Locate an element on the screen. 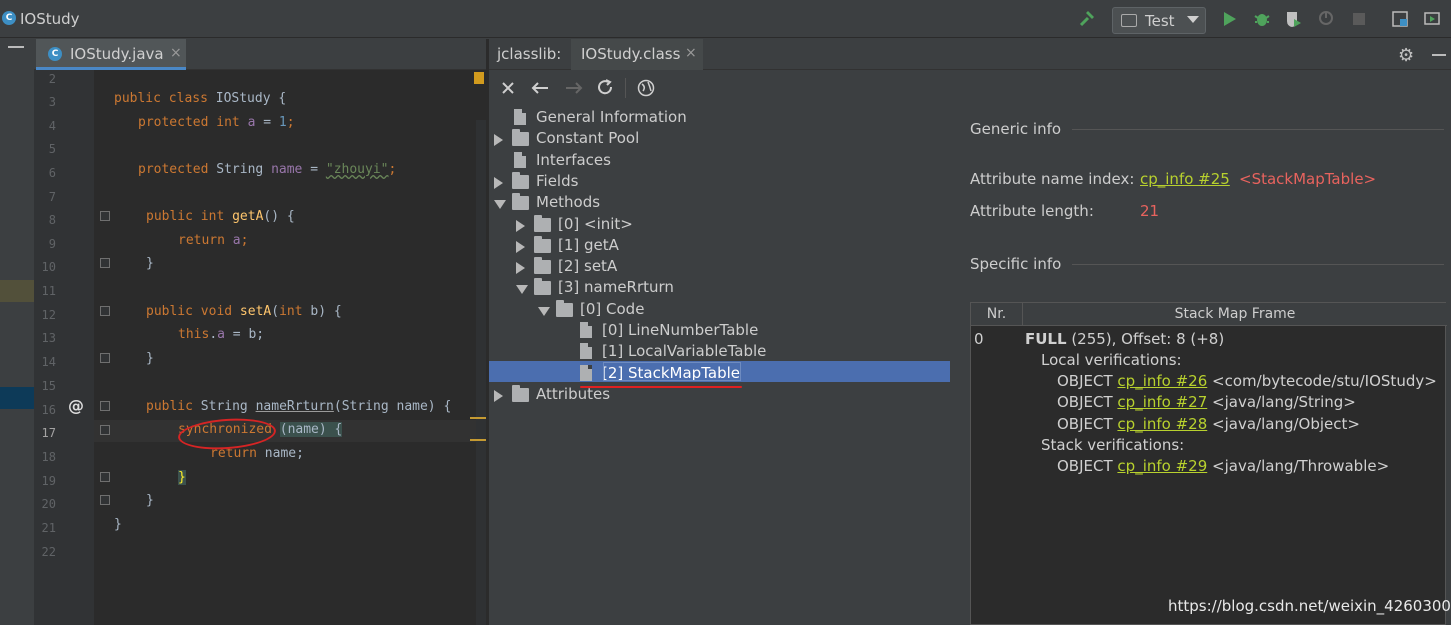 This screenshot has height=625, width=1451. token: this is located at coordinates (194, 334).